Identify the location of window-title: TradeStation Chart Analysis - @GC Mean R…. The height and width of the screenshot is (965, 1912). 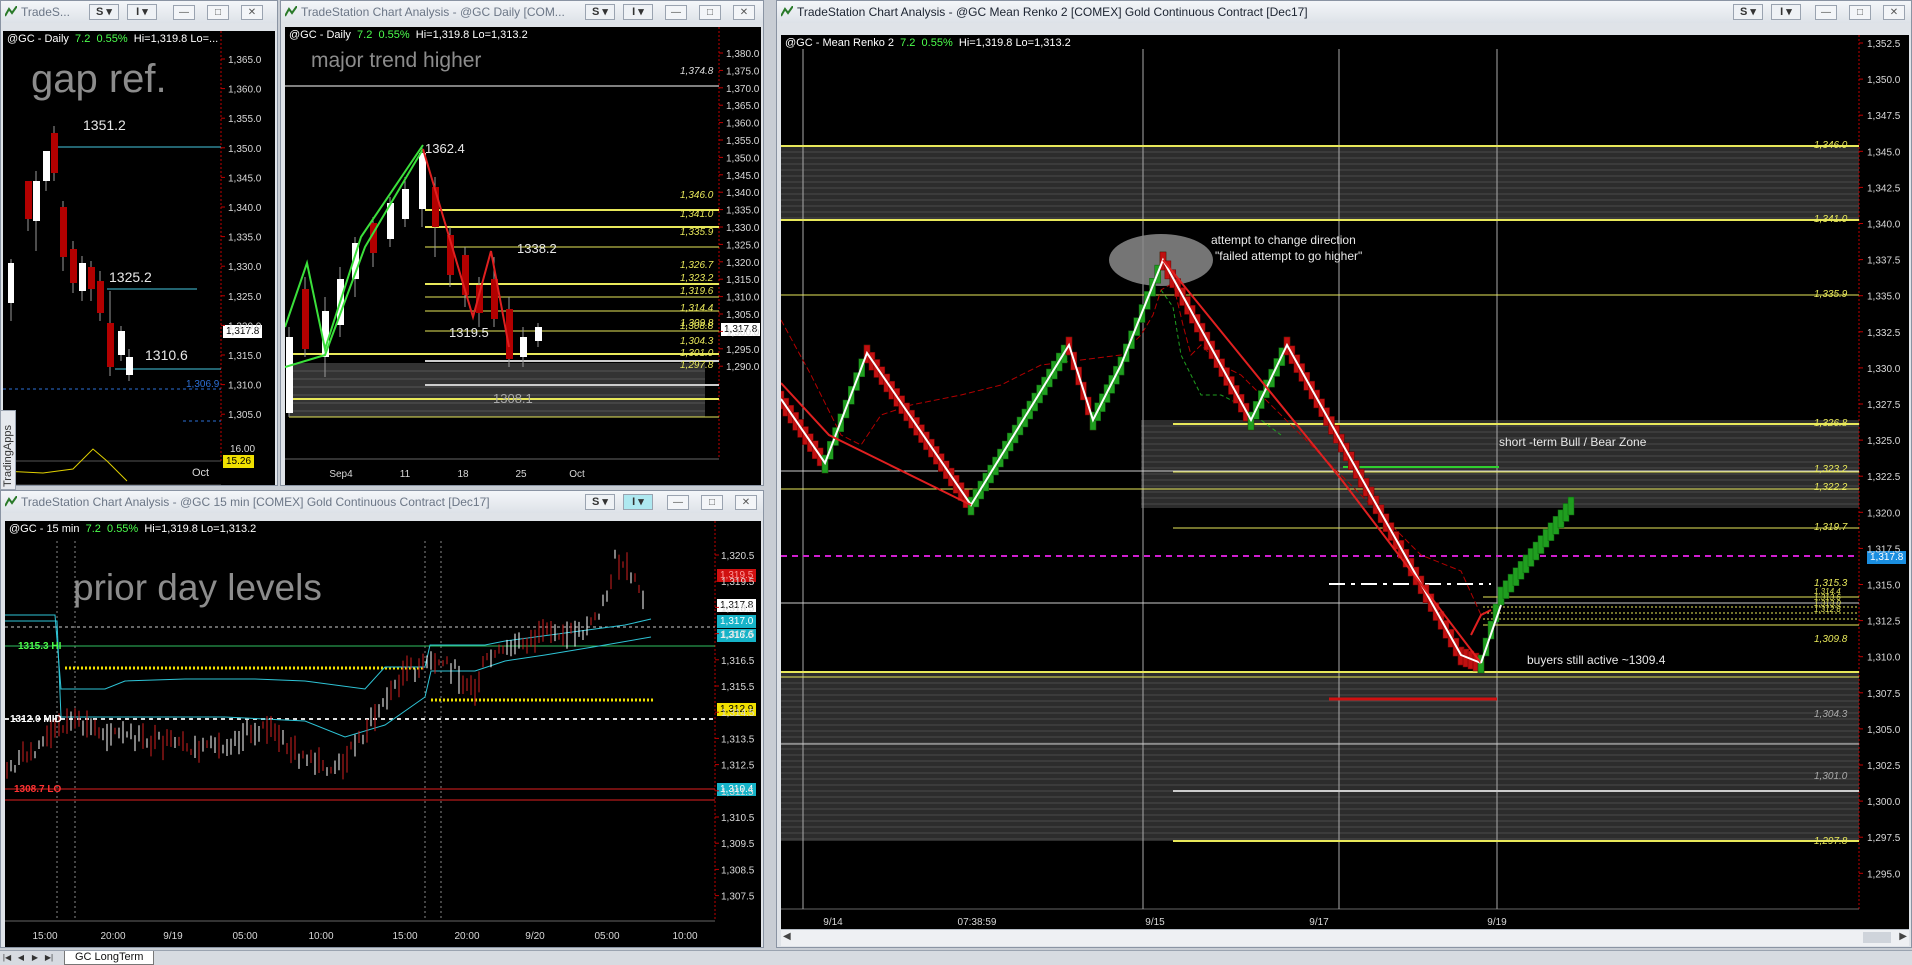
(1052, 12).